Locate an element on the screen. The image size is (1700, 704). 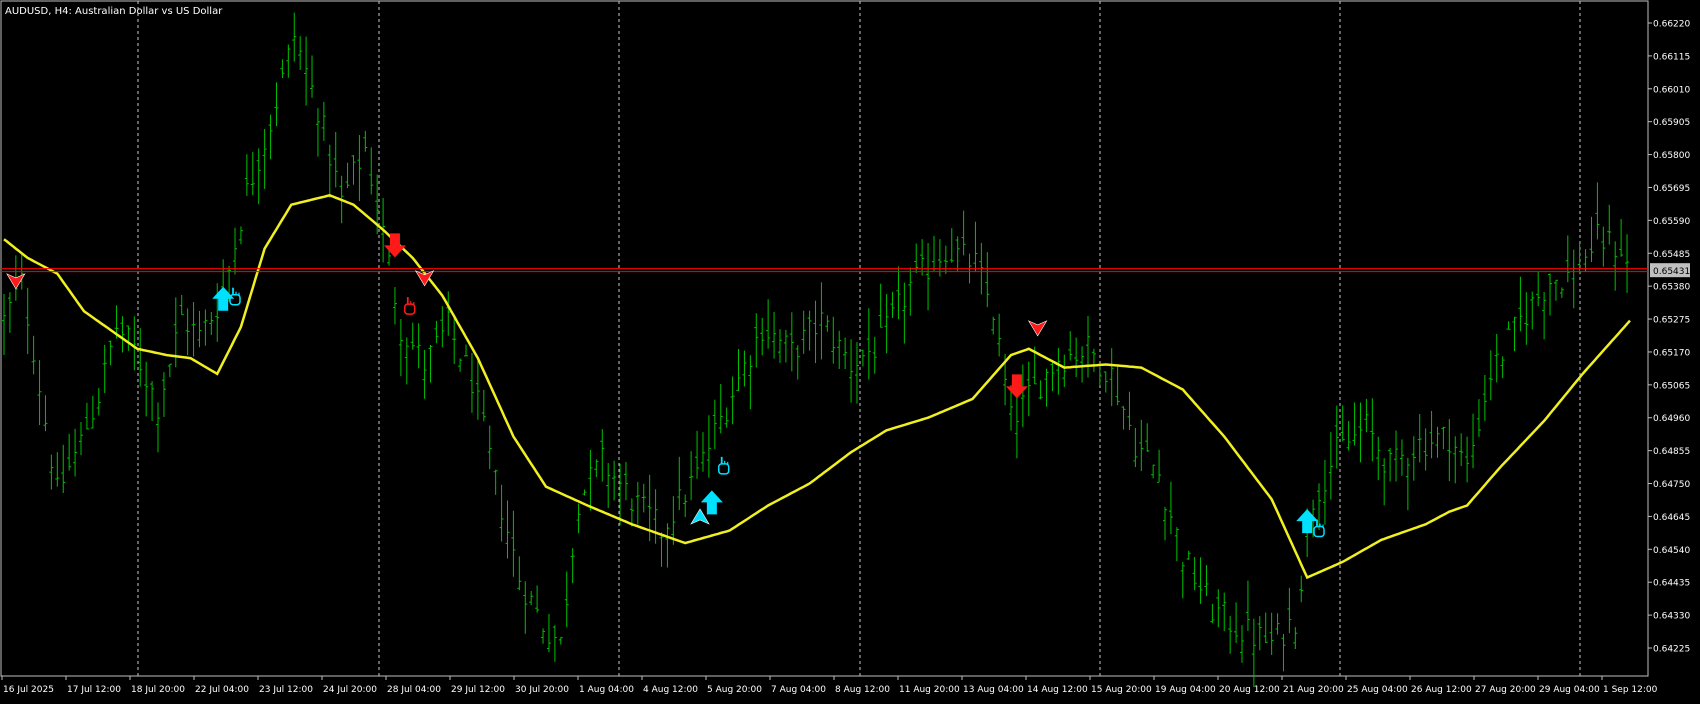
up-arrow-icon is located at coordinates (223, 298).